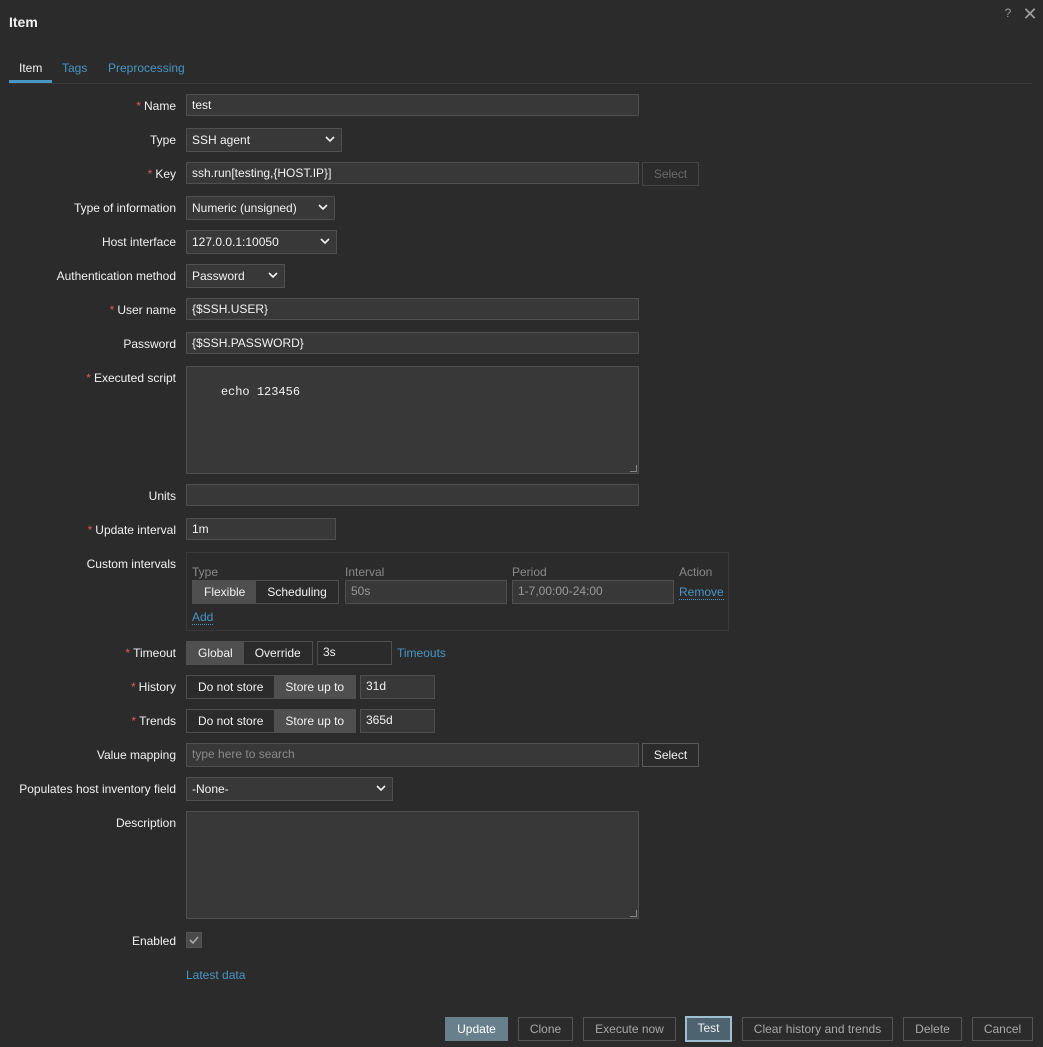 This screenshot has width=1043, height=1047. Describe the element at coordinates (315, 687) in the screenshot. I see `history-store-up-to-option: Store up to` at that location.